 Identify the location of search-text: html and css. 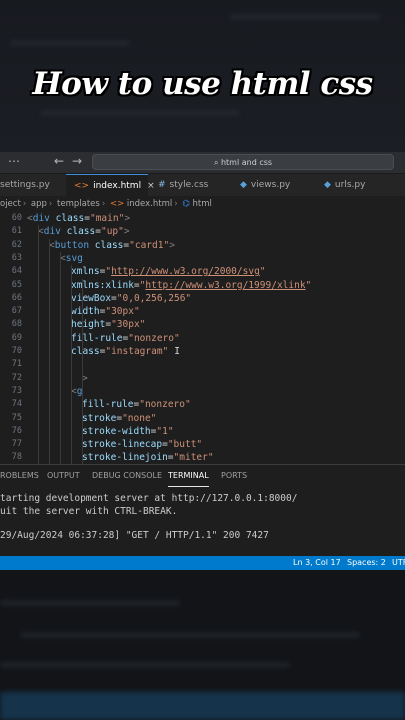
(246, 162).